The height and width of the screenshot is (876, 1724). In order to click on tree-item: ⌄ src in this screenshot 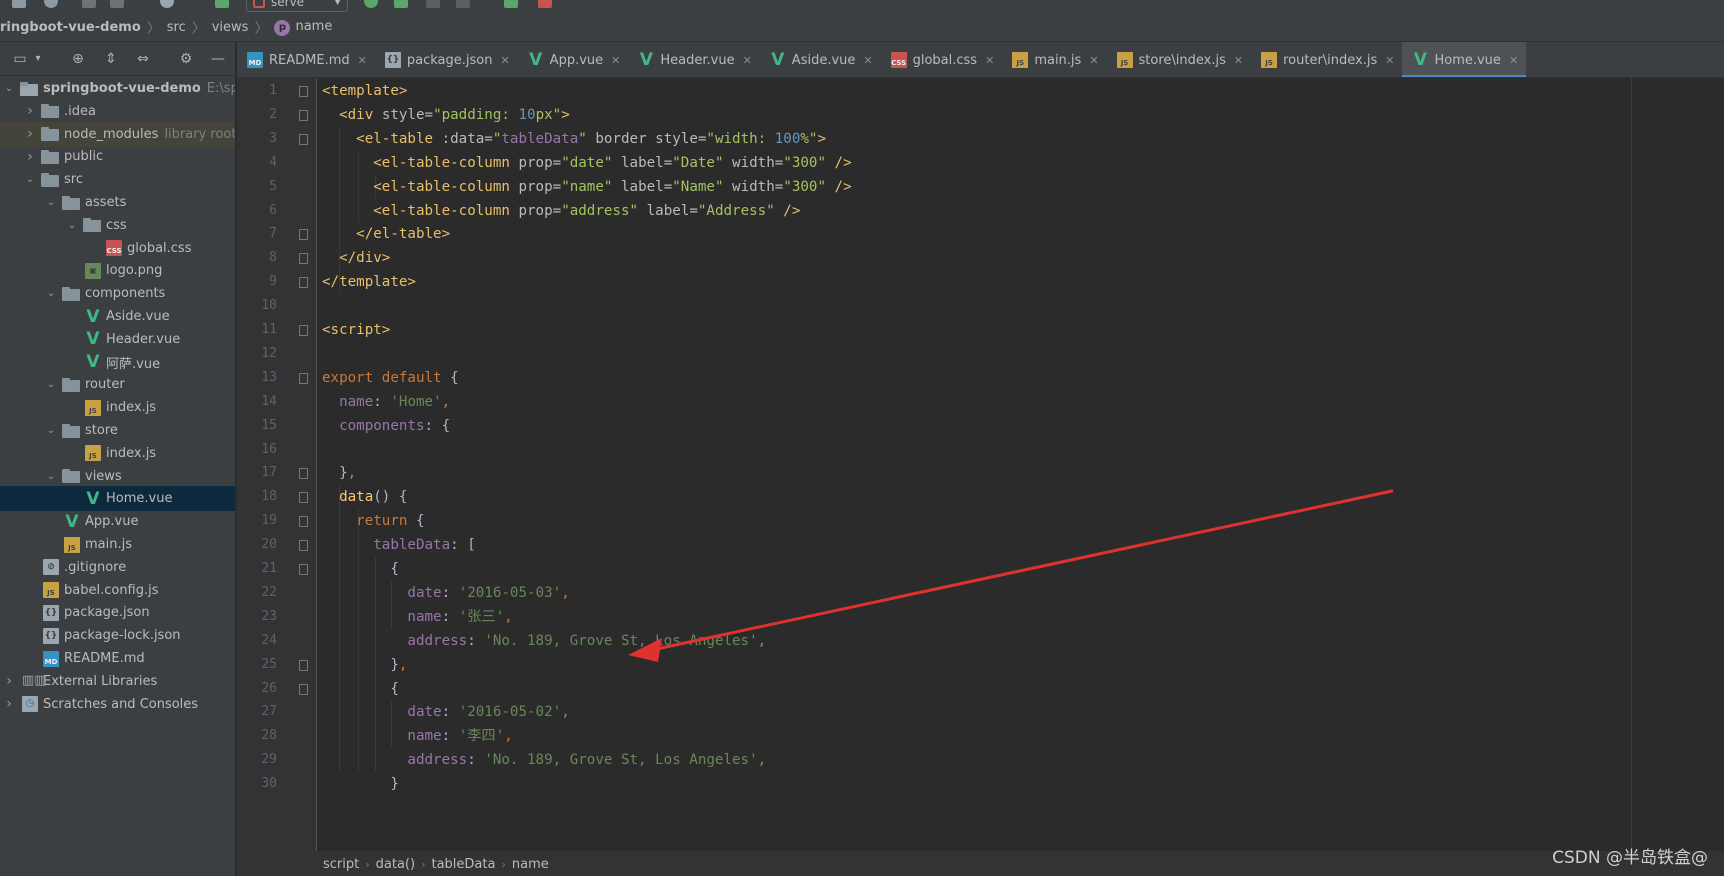, I will do `click(117, 179)`.